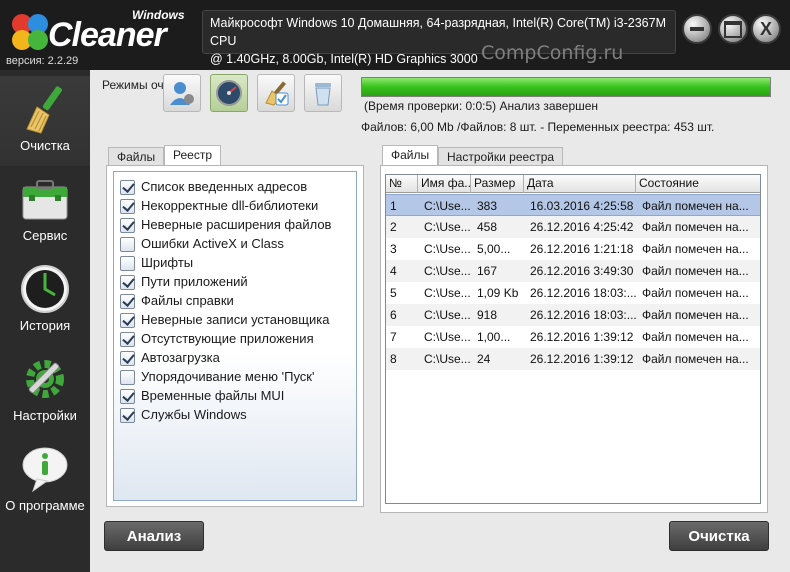 Image resolution: width=790 pixels, height=572 pixels. I want to click on version-label: версия: 2.2.29, so click(42, 61).